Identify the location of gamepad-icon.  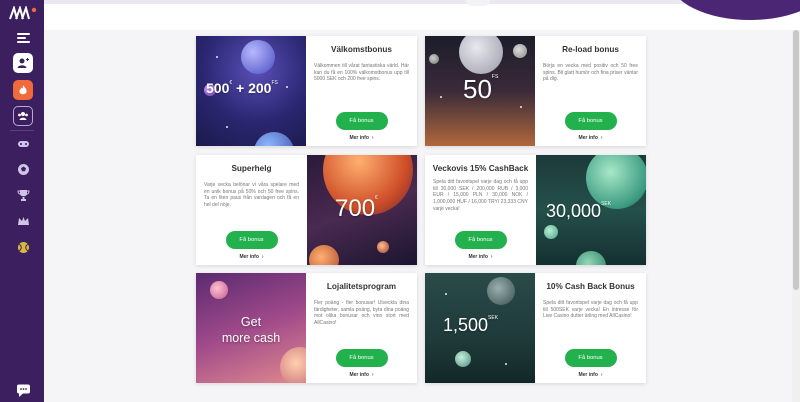
(23, 143).